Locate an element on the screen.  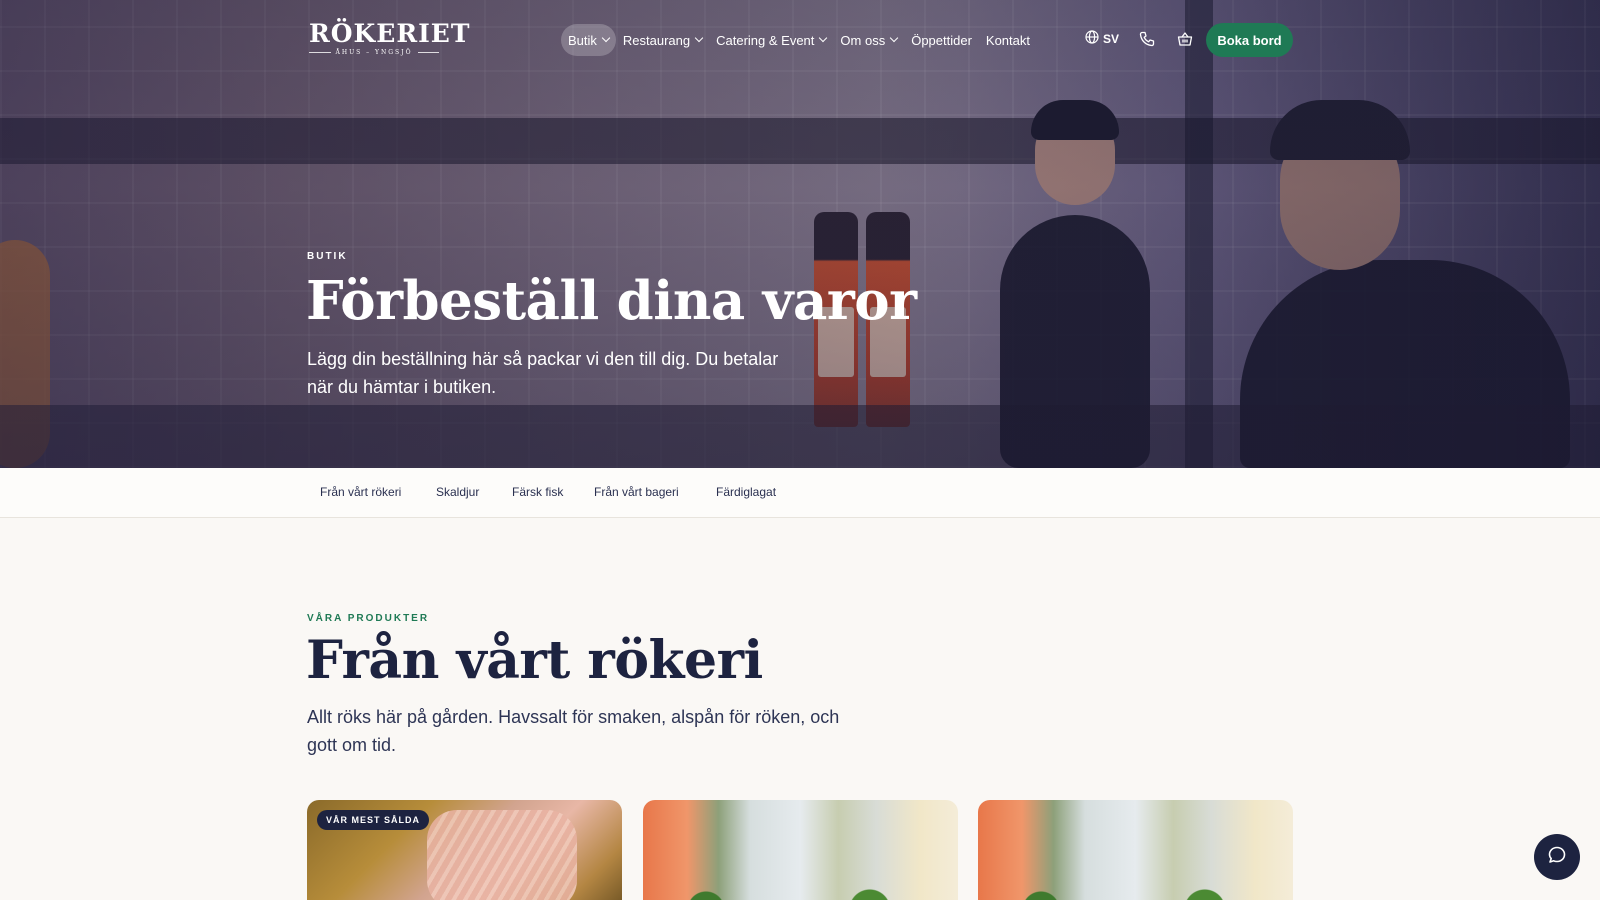
nav-item-restaurang: Restaurang is located at coordinates (662, 40).